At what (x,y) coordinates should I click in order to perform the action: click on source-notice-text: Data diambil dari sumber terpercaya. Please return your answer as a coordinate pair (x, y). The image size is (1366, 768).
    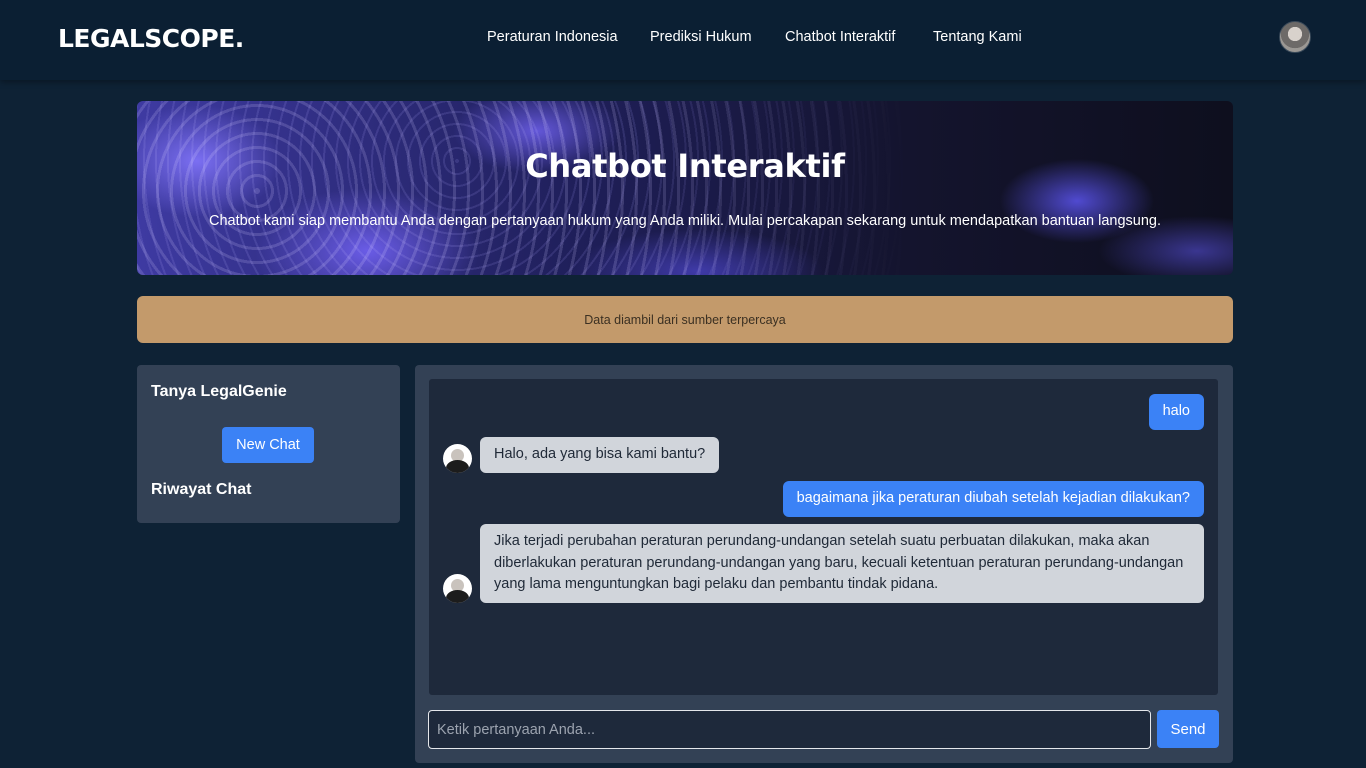
    Looking at the image, I should click on (685, 319).